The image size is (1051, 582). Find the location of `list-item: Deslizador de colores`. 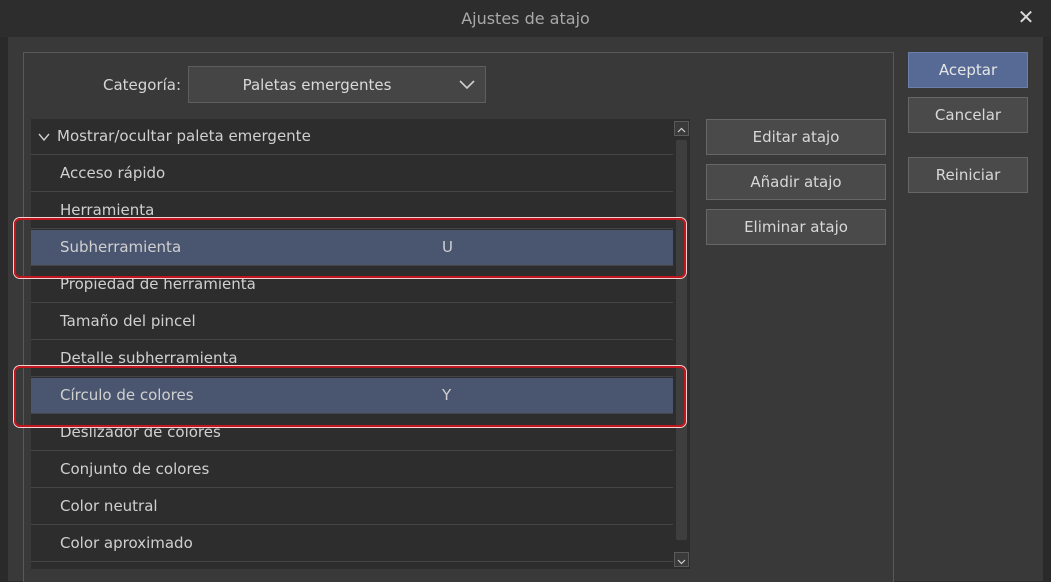

list-item: Deslizador de colores is located at coordinates (352, 433).